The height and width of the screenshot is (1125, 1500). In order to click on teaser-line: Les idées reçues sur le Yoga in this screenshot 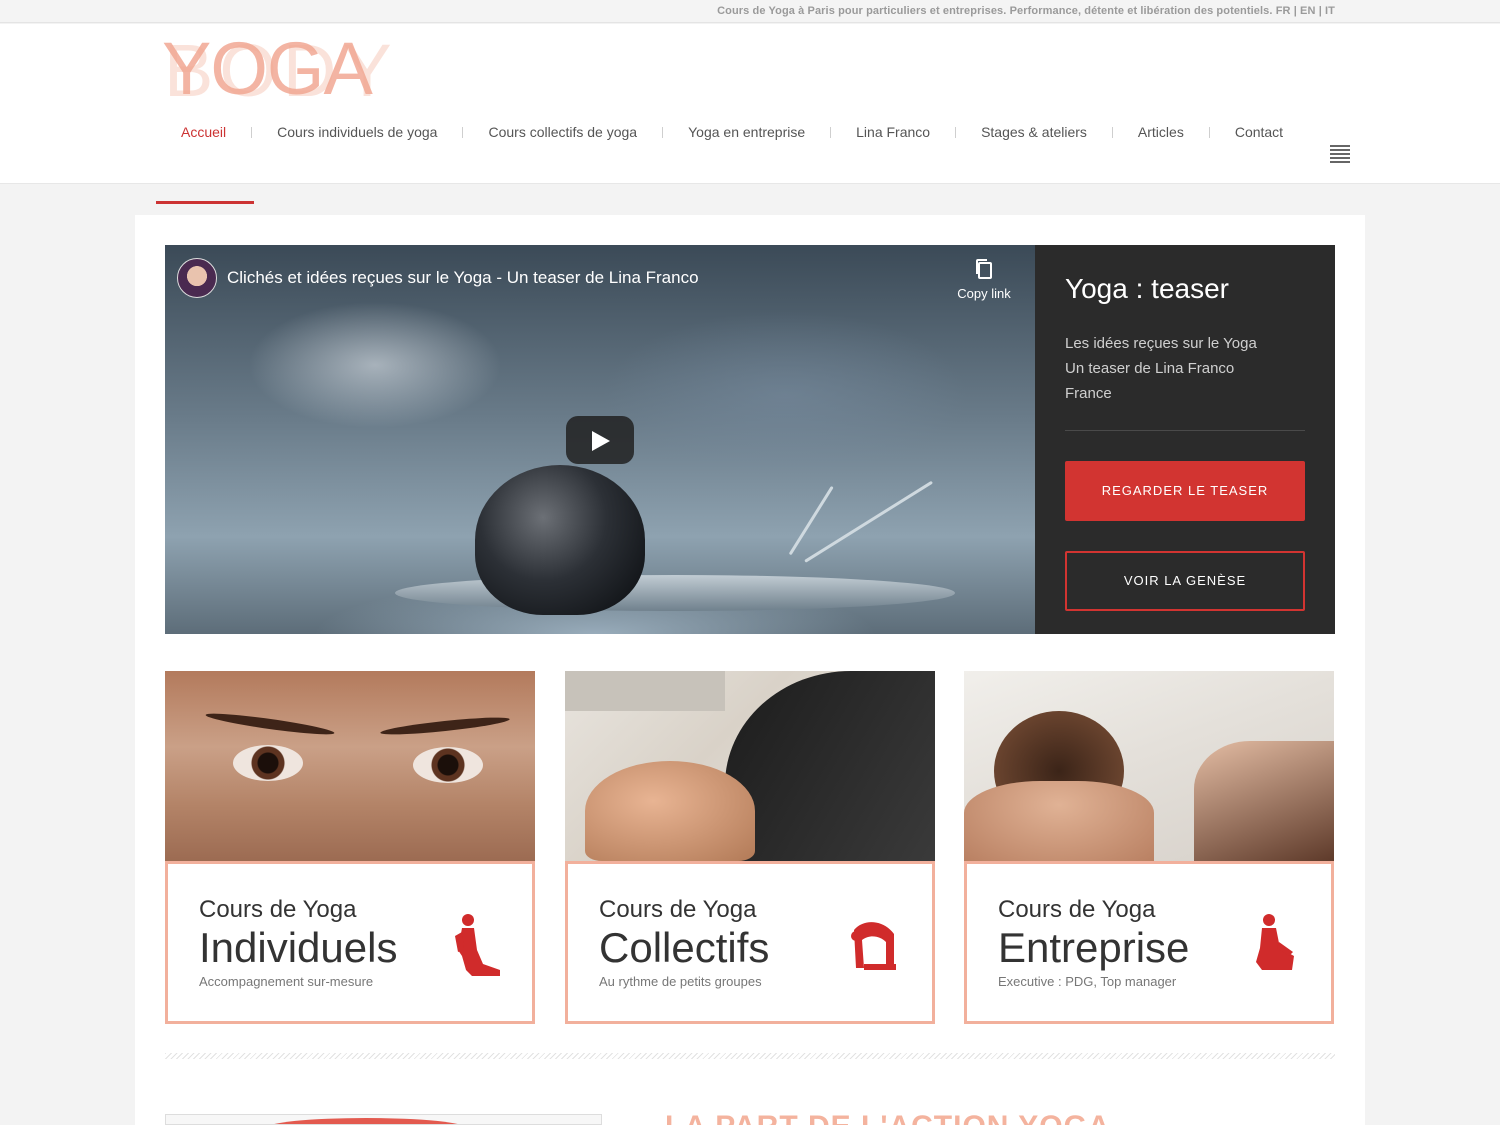, I will do `click(1161, 343)`.